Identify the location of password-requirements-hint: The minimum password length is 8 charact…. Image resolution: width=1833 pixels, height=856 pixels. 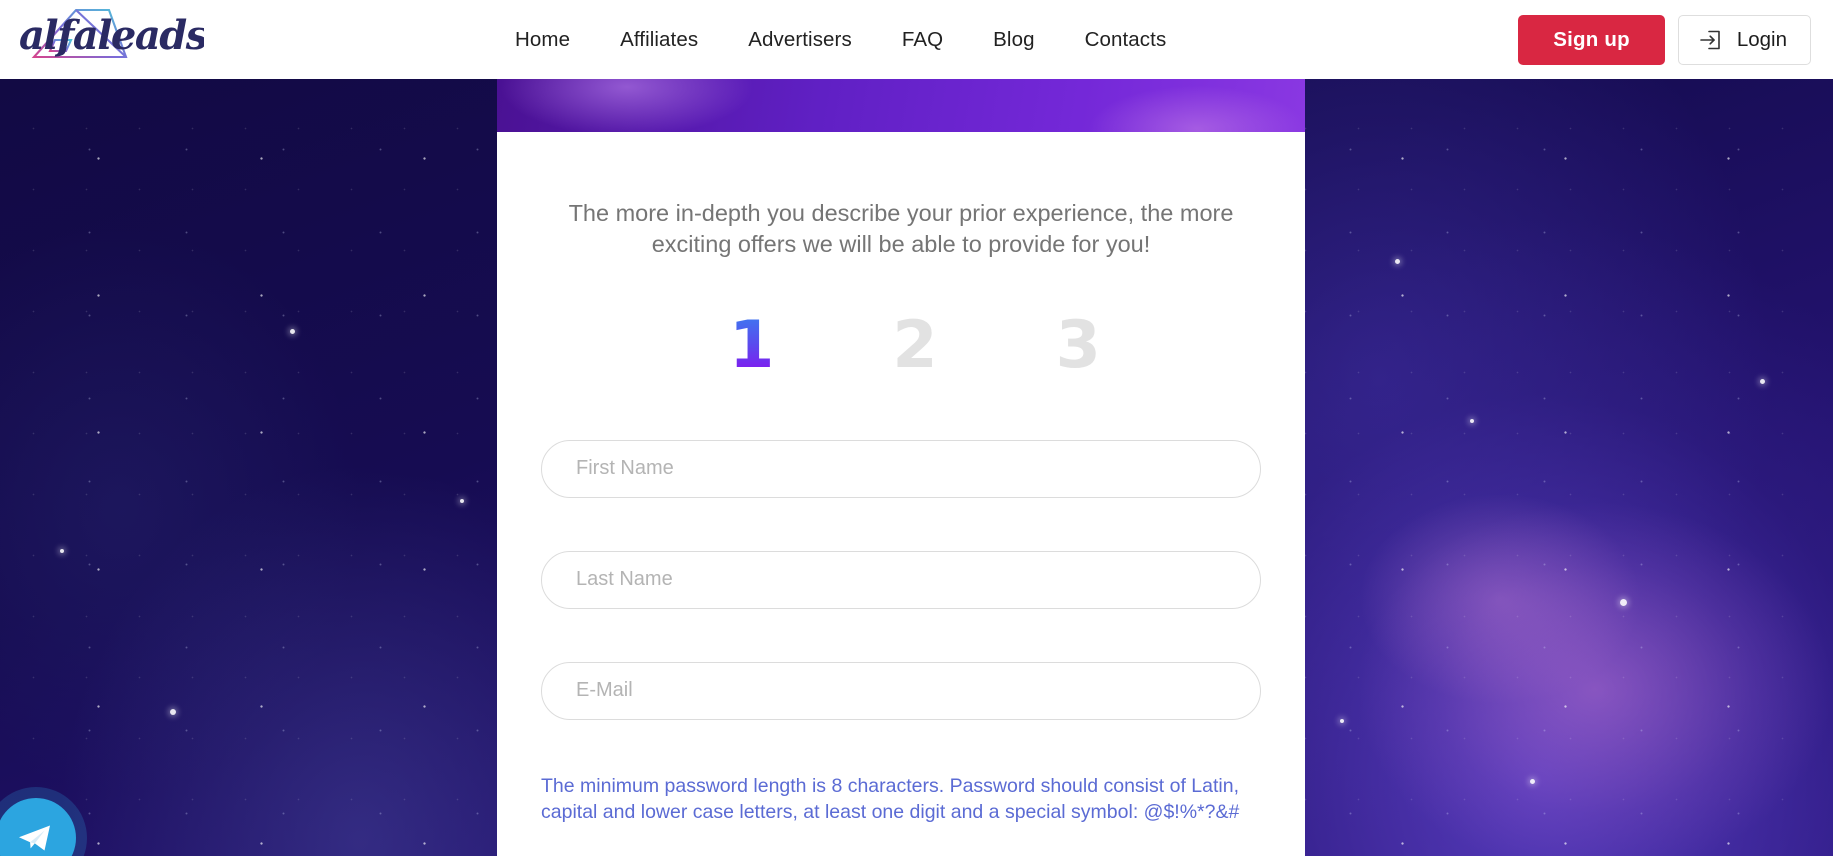
(890, 798).